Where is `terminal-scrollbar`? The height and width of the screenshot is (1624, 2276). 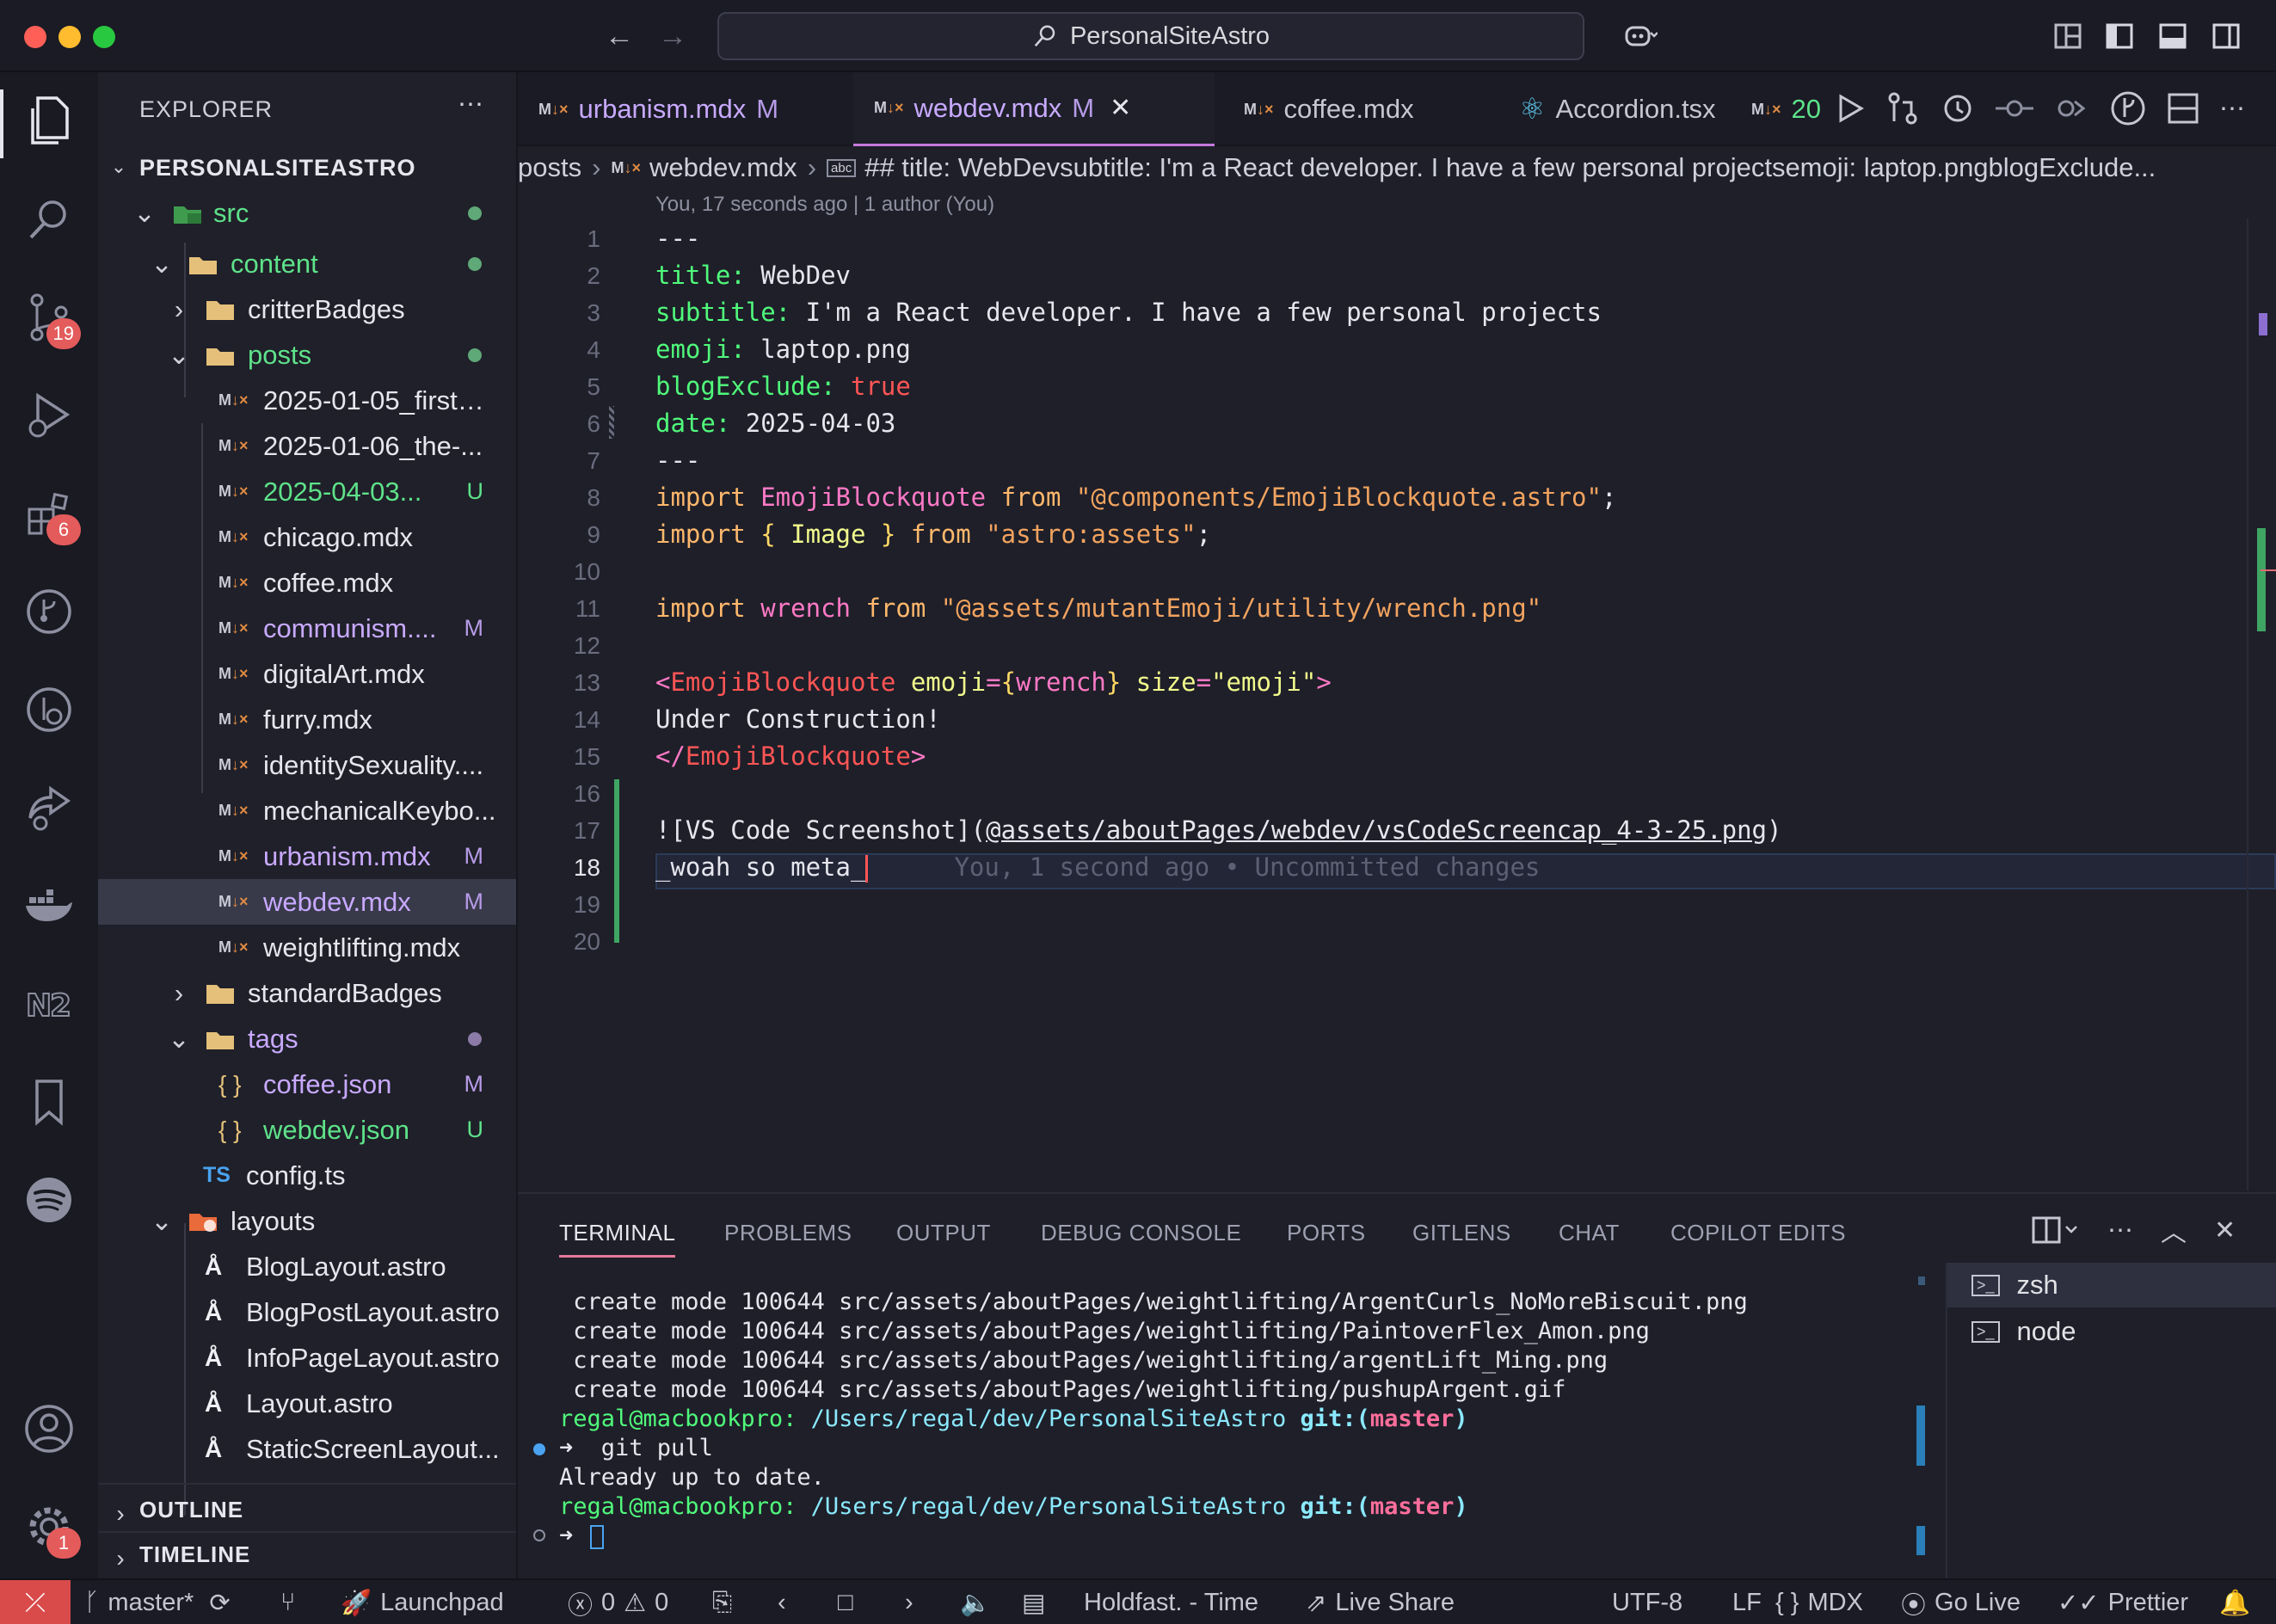
terminal-scrollbar is located at coordinates (1920, 1422).